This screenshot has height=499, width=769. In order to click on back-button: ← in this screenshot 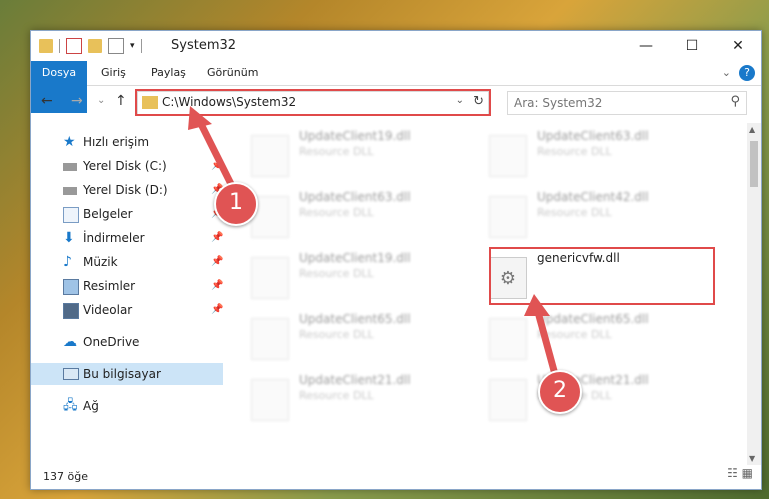, I will do `click(47, 101)`.